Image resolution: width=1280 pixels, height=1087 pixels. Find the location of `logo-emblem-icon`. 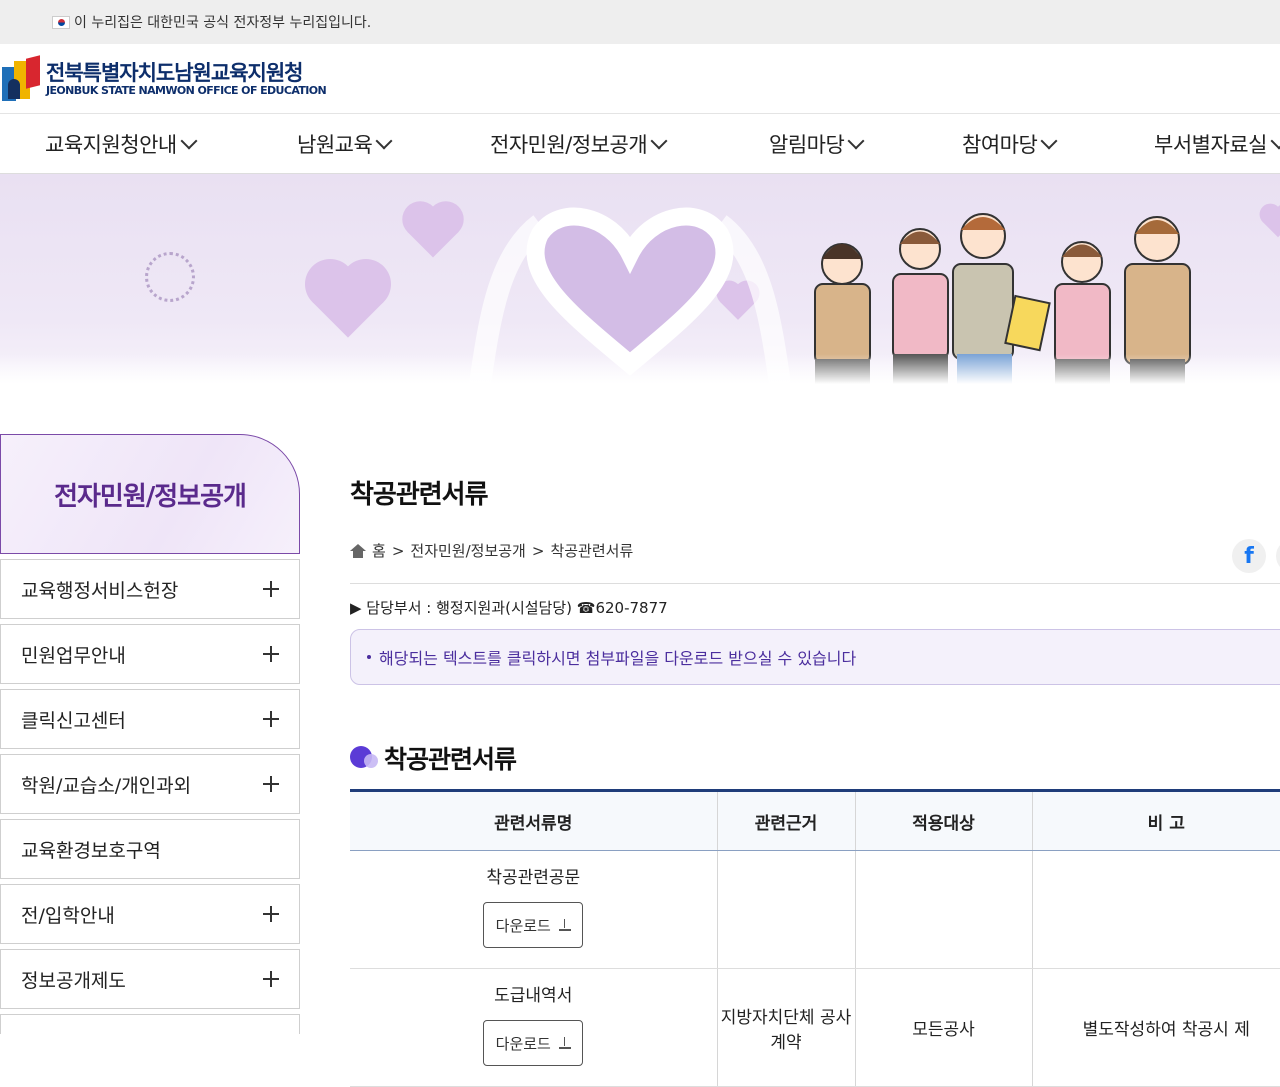

logo-emblem-icon is located at coordinates (22, 77).